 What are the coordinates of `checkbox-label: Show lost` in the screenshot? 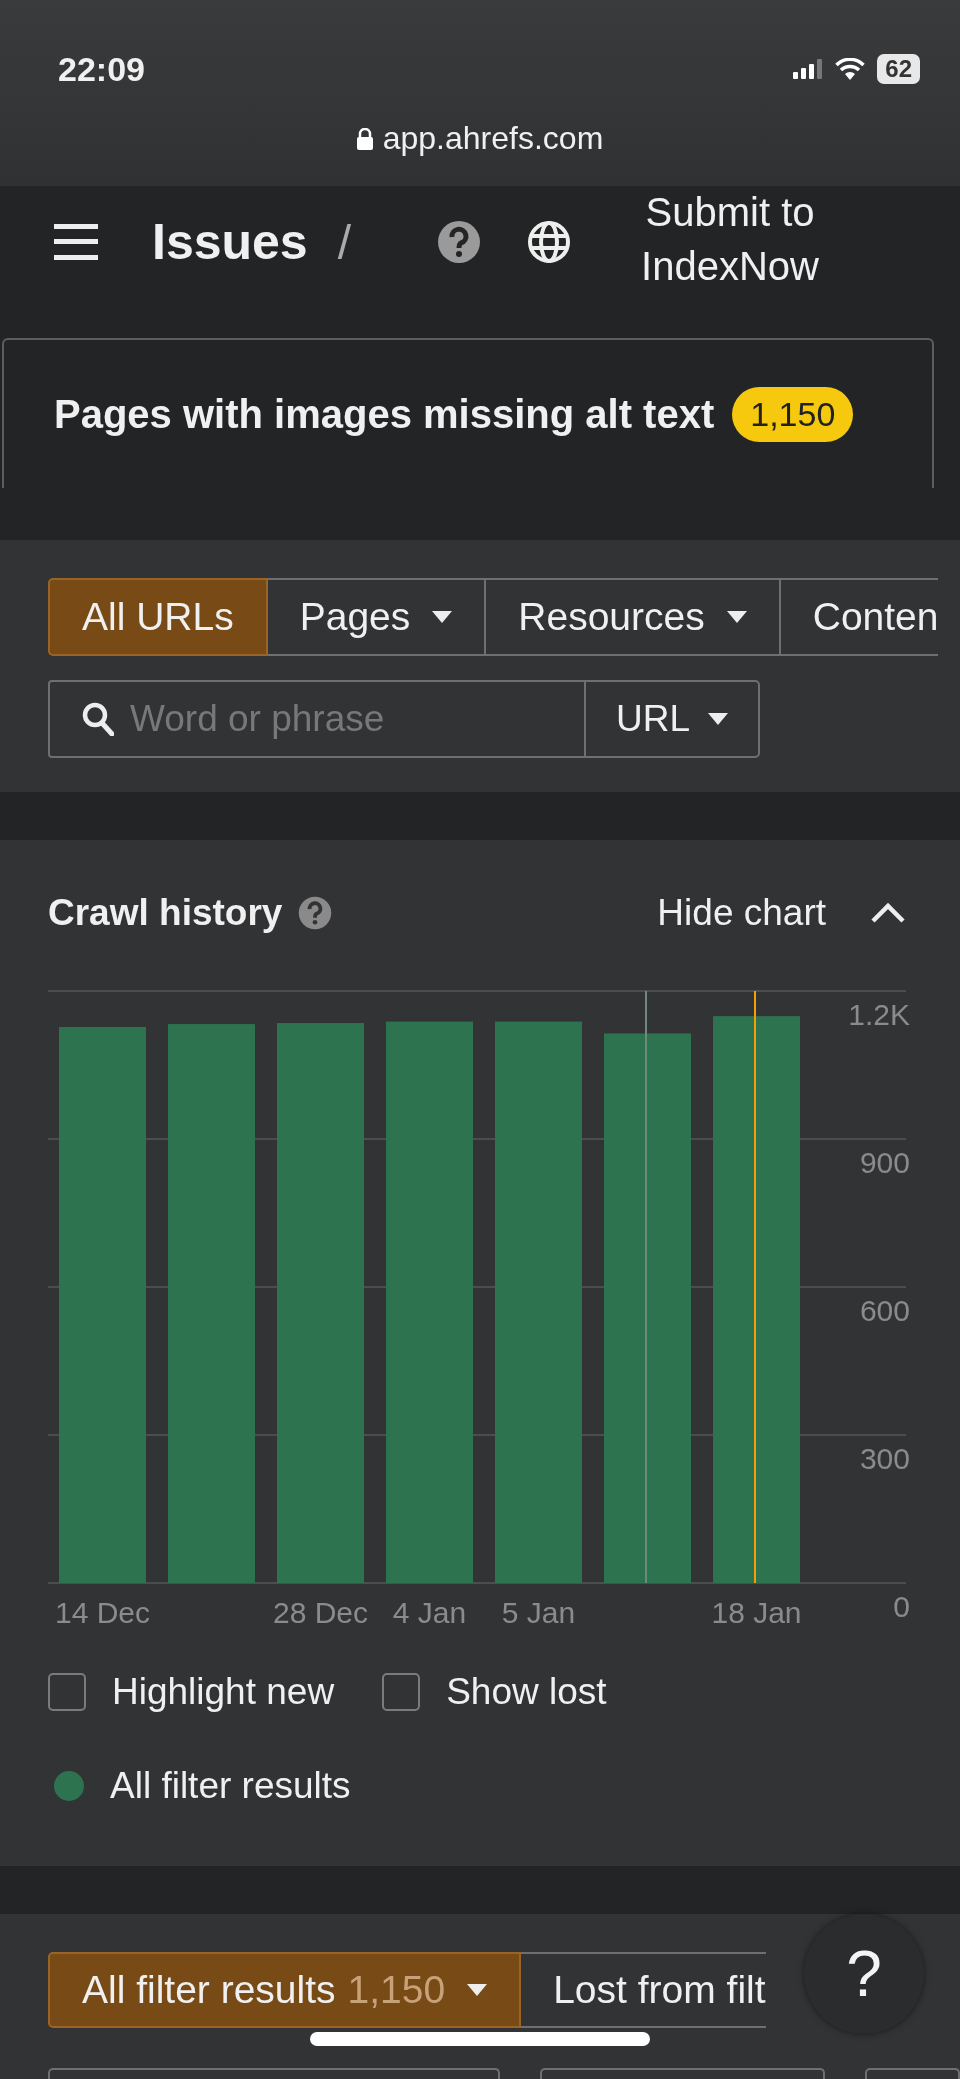 It's located at (526, 1692).